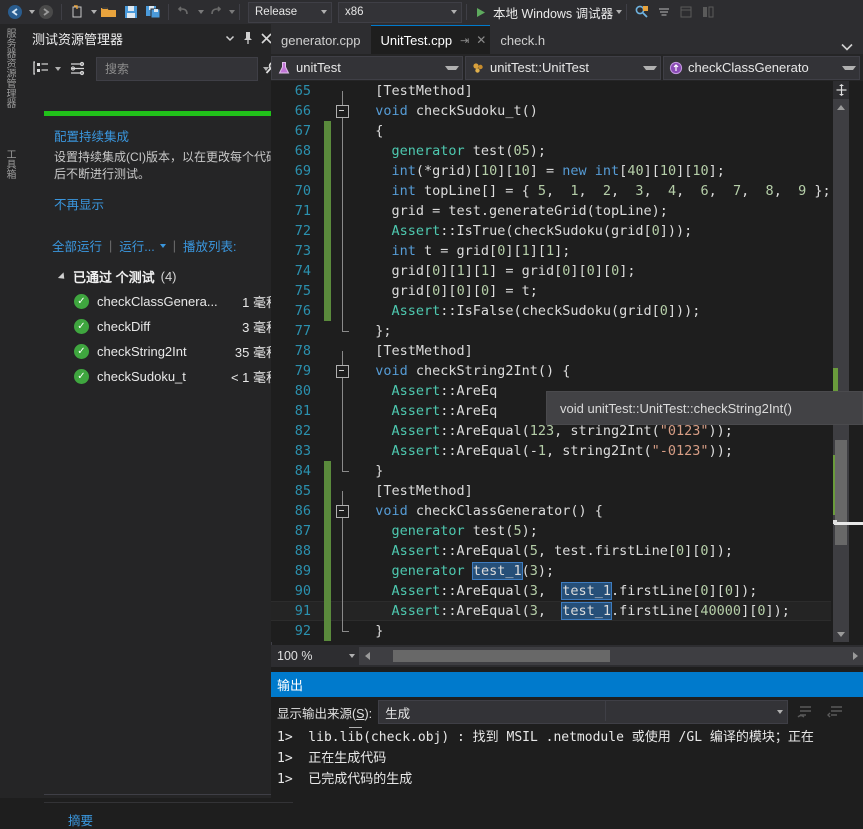 This screenshot has height=829, width=863. I want to click on rail-label-toolbox: 工具箱, so click(9, 164).